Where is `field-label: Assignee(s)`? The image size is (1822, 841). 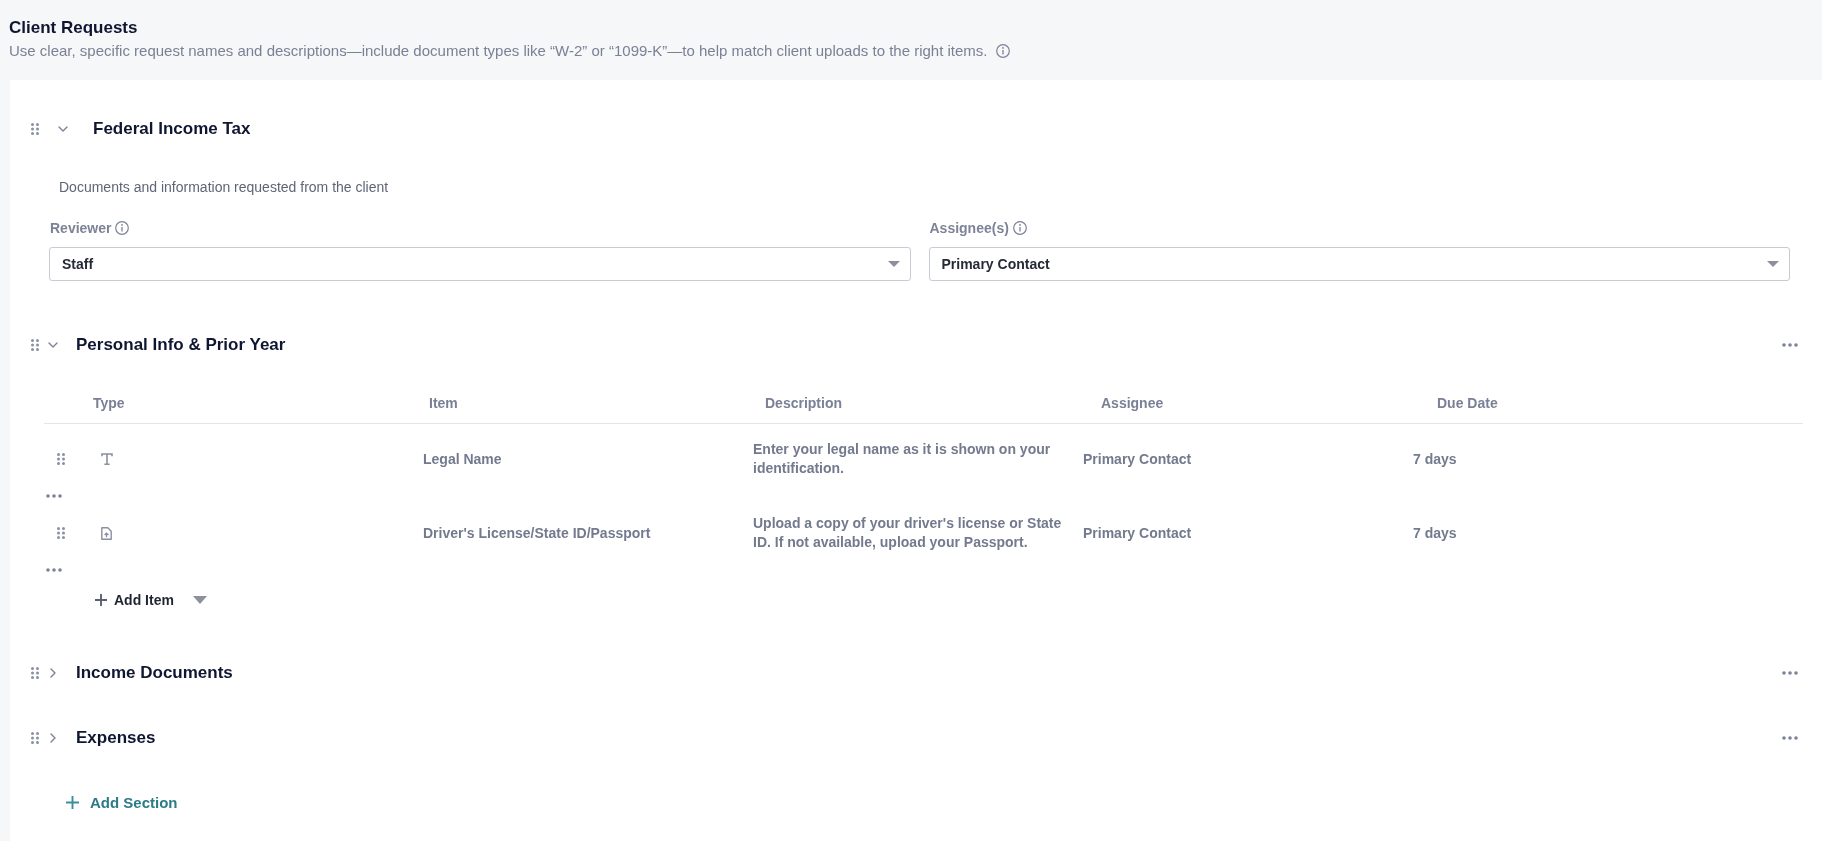
field-label: Assignee(s) is located at coordinates (969, 228).